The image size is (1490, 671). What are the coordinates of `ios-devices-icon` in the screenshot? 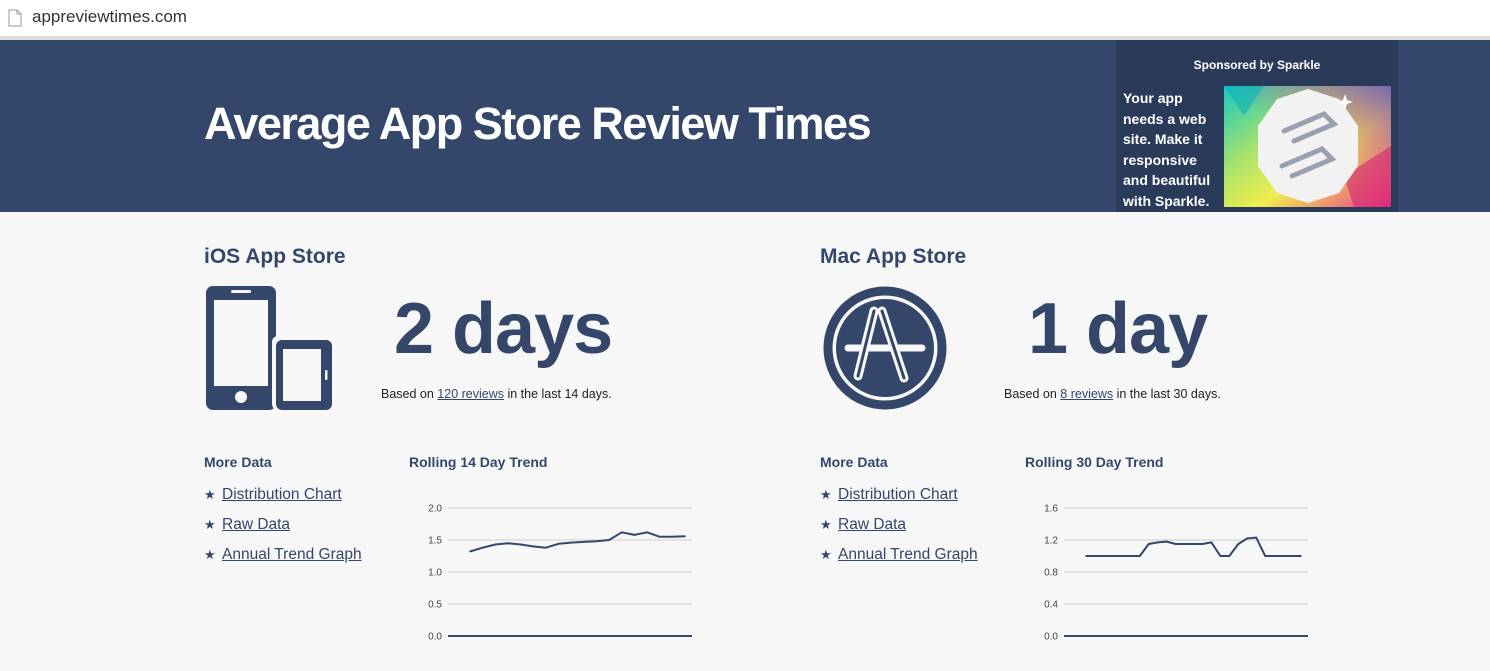 It's located at (269, 348).